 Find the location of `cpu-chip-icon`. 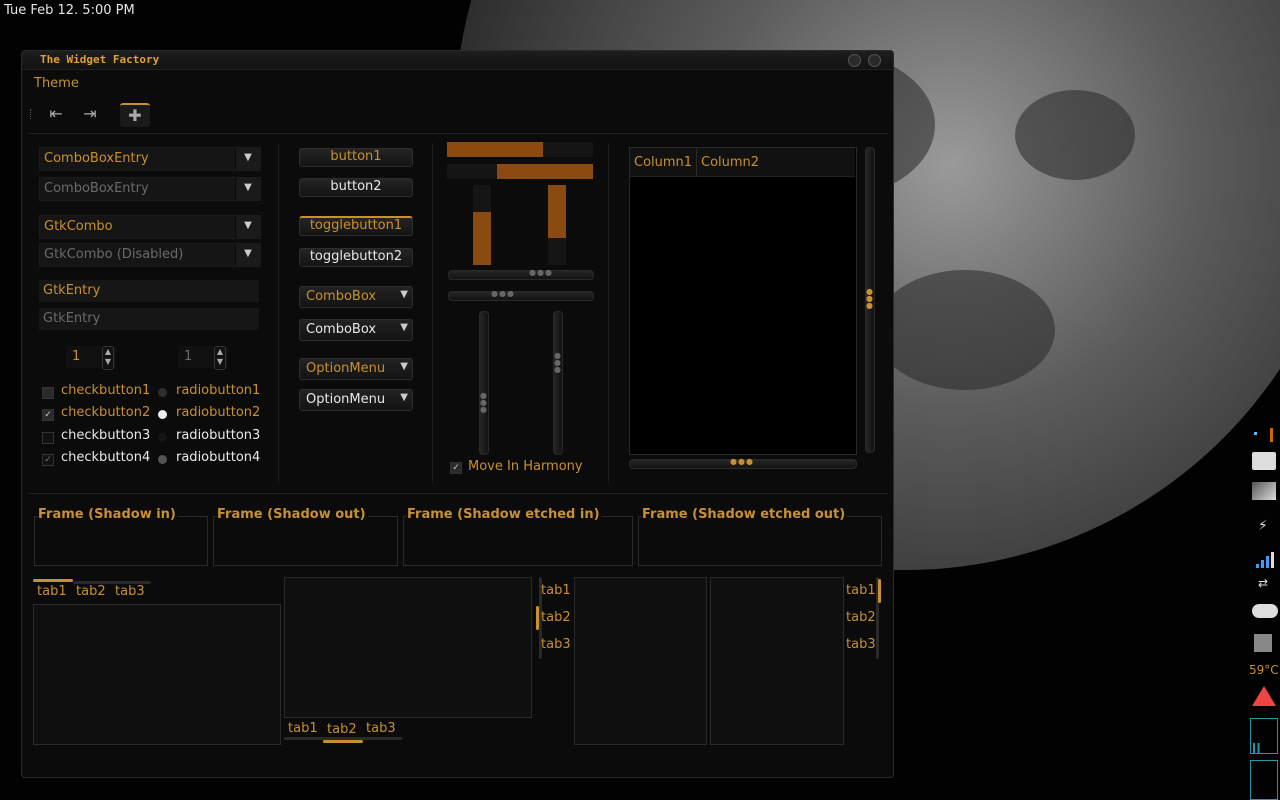

cpu-chip-icon is located at coordinates (1263, 643).